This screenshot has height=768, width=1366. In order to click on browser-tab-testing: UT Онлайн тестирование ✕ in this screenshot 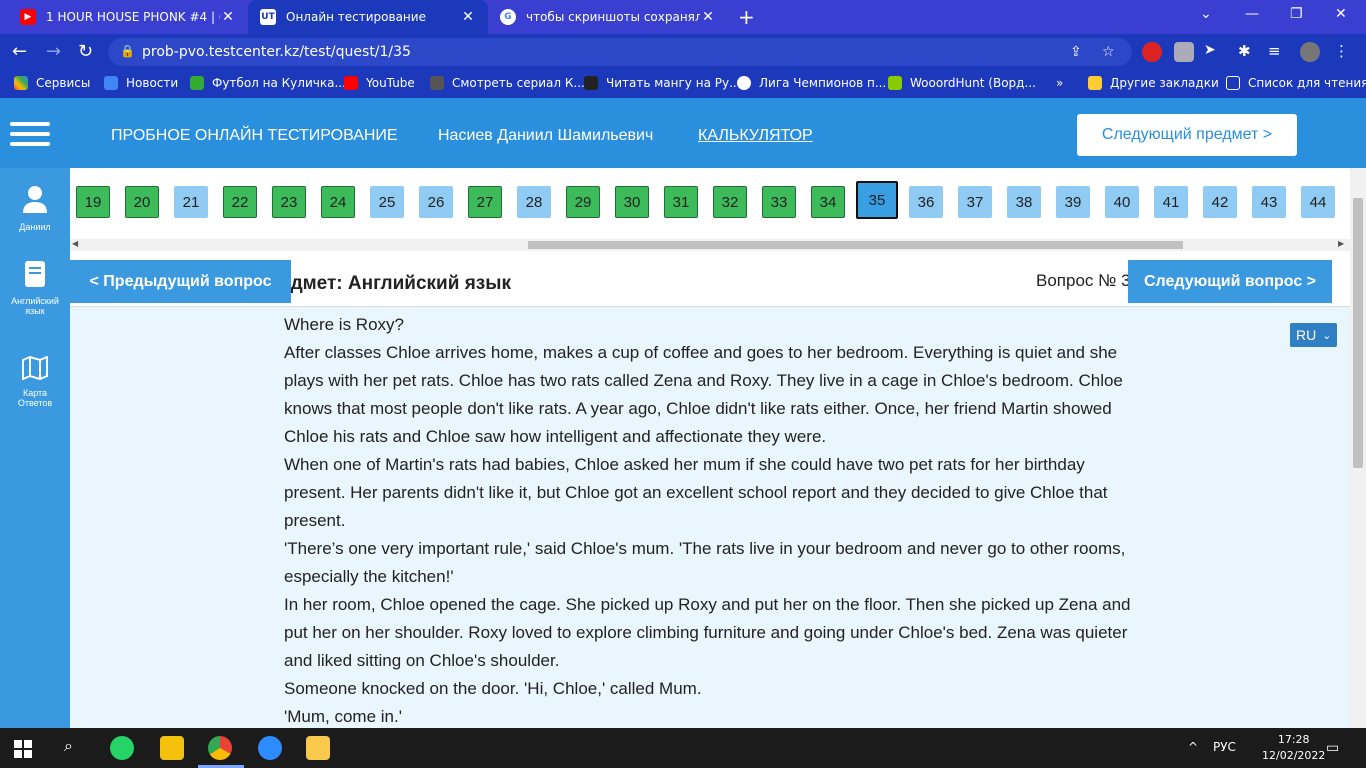, I will do `click(368, 17)`.